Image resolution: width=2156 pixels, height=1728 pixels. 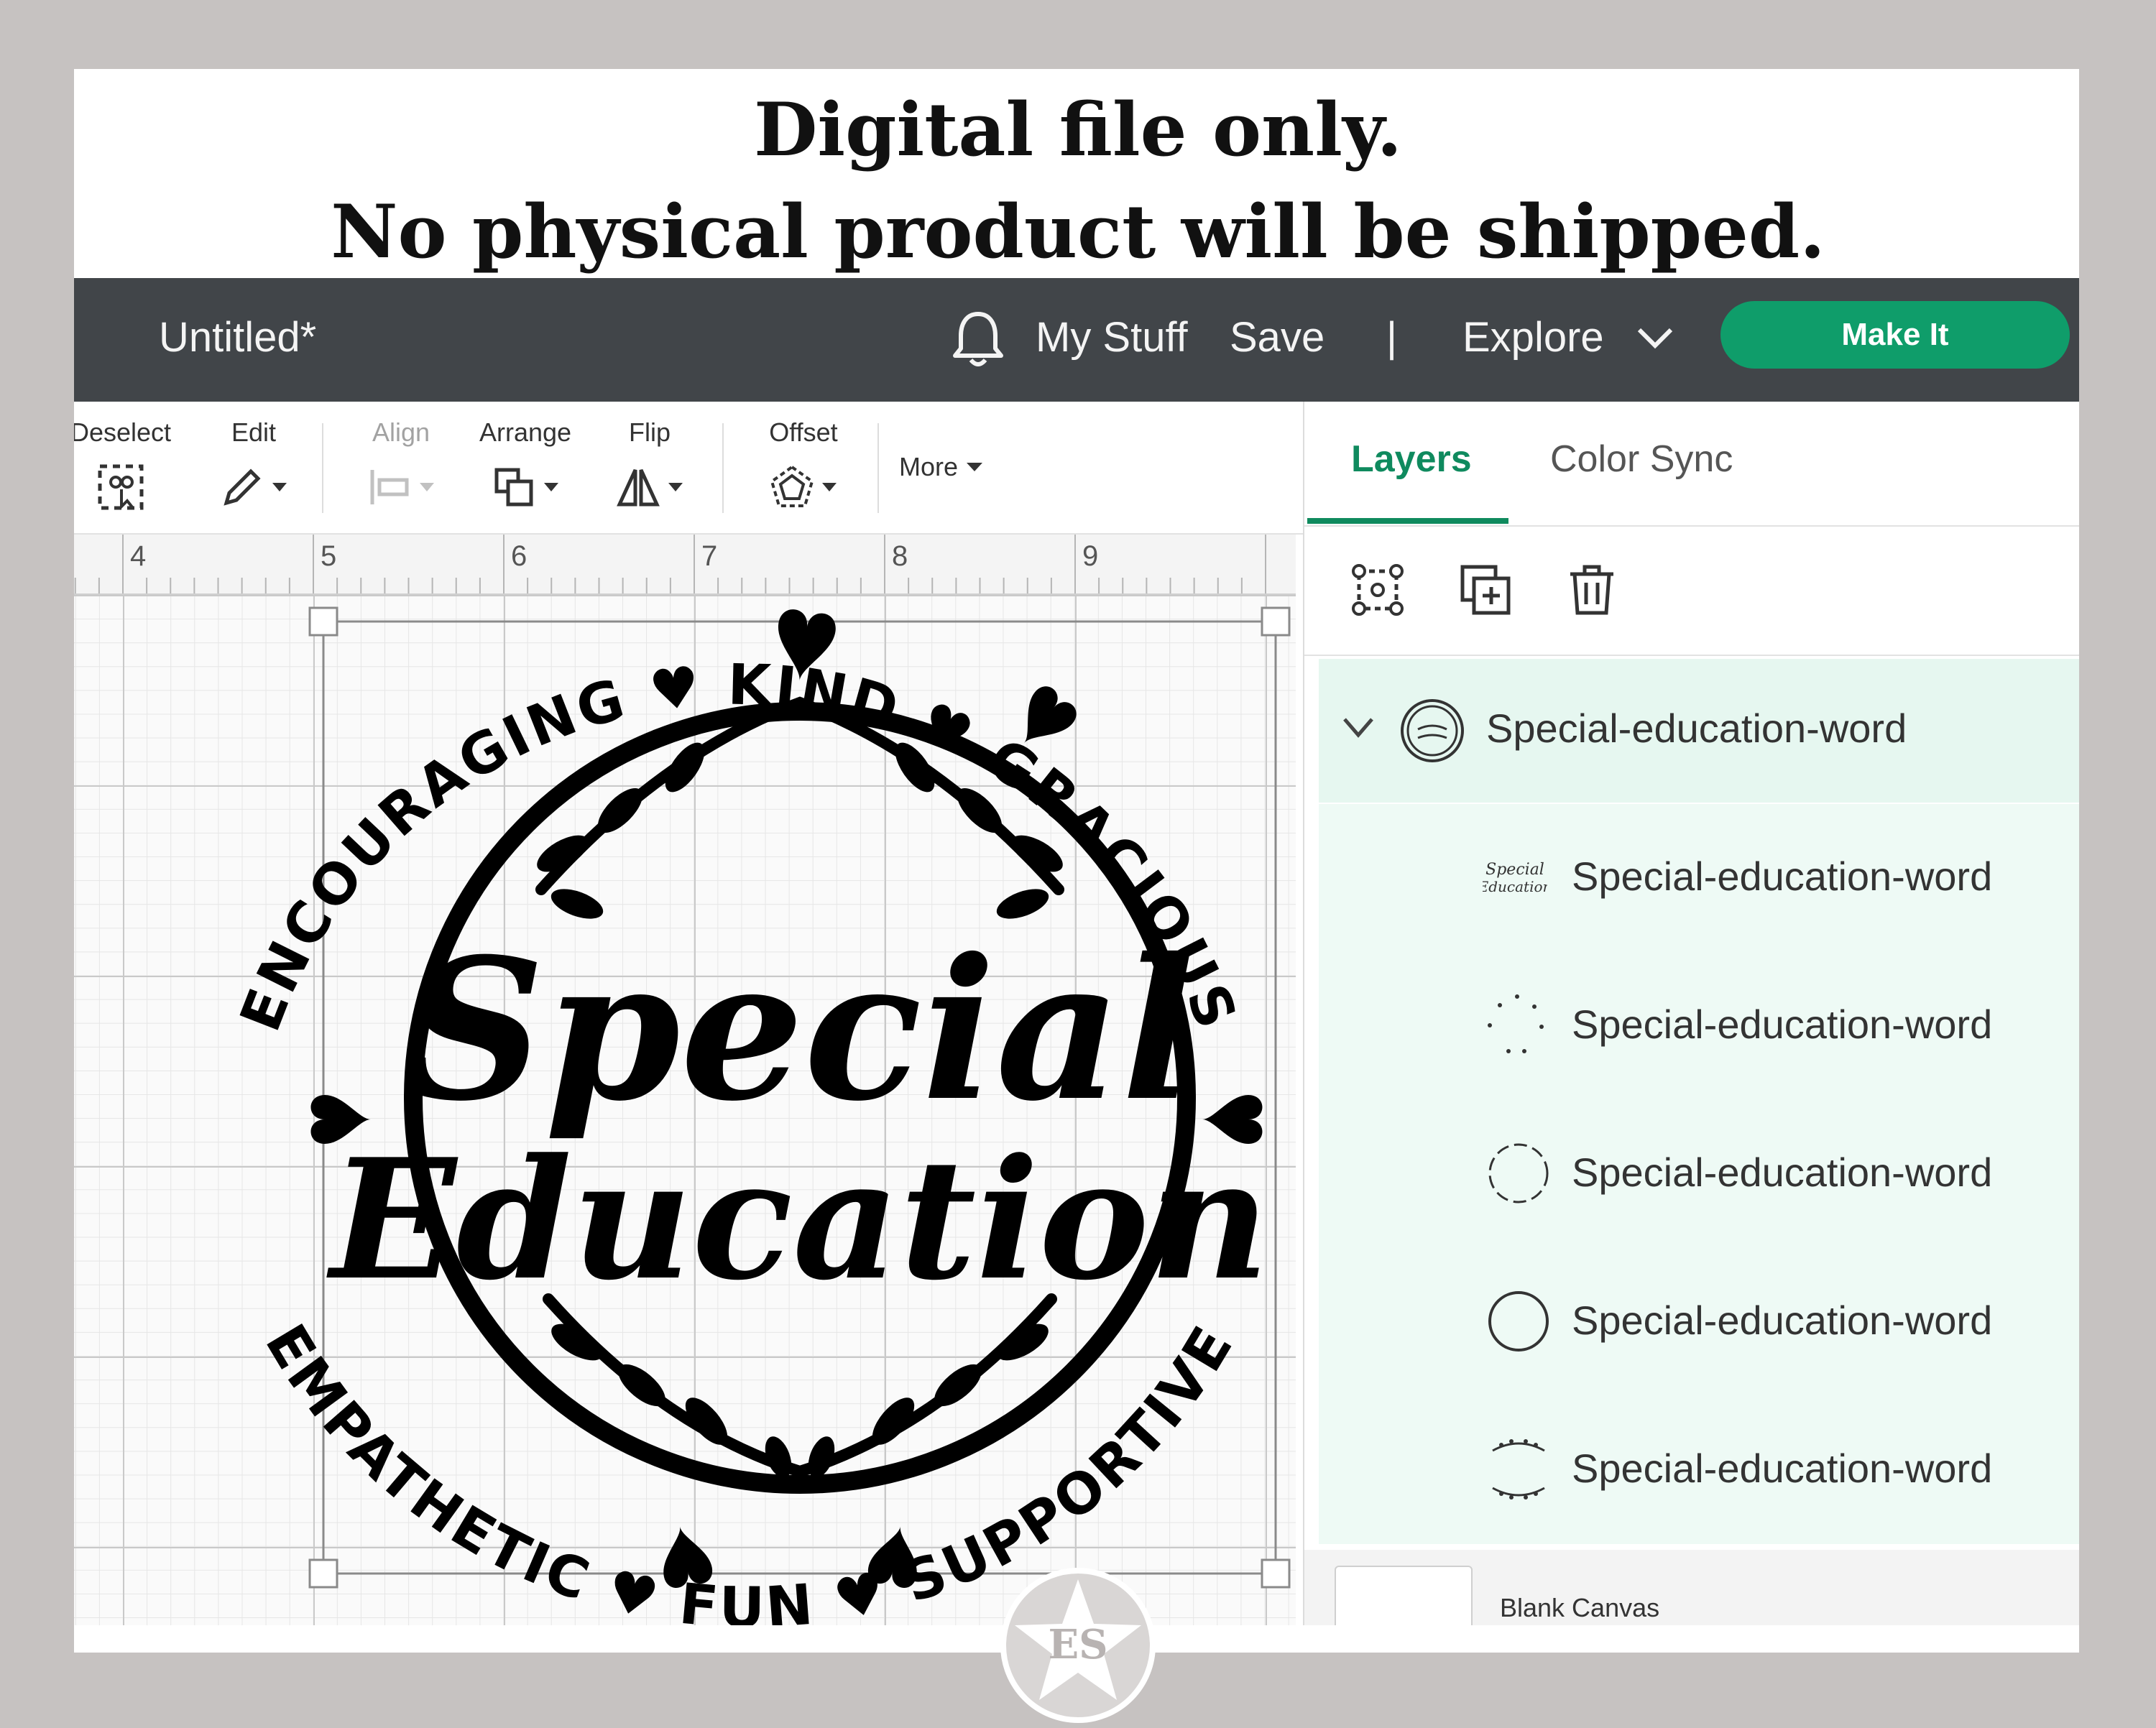 I want to click on trash-icon, so click(x=1592, y=590).